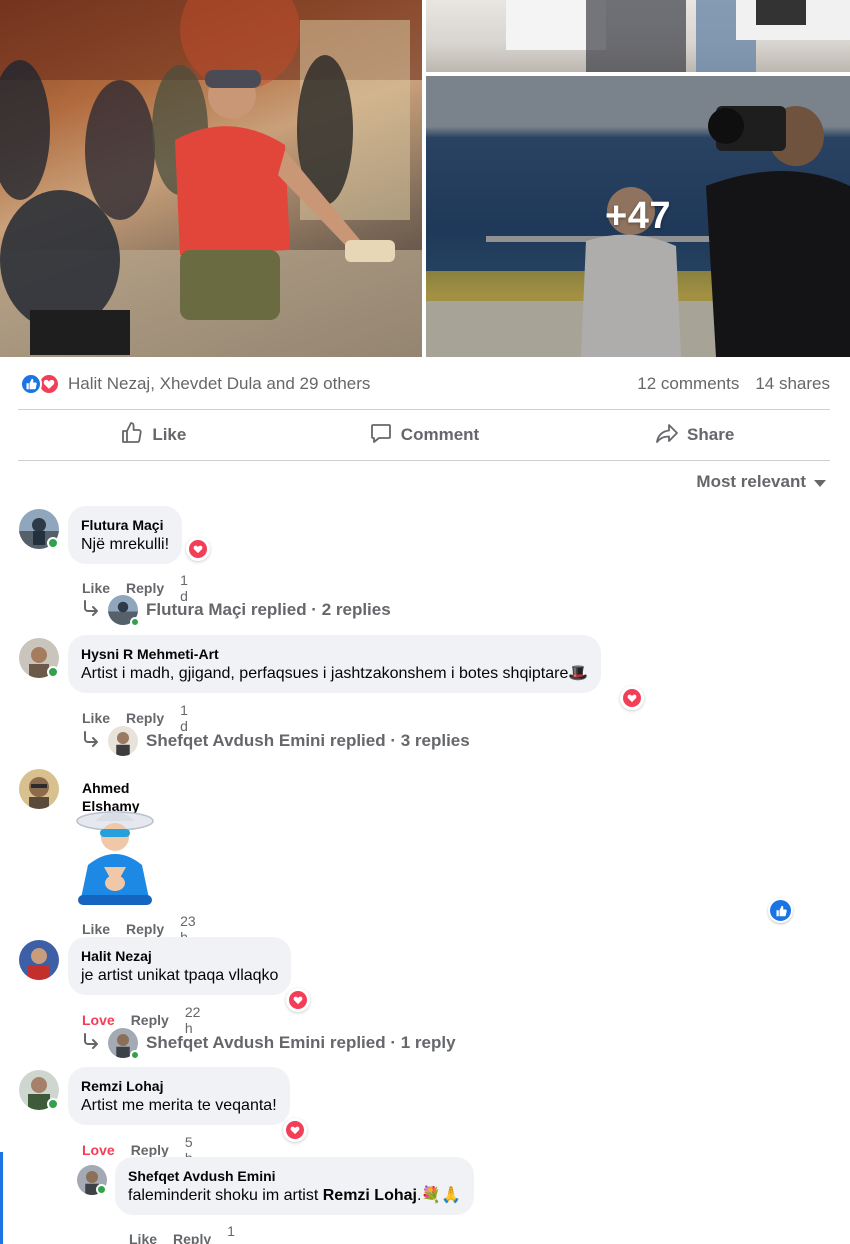 This screenshot has height=1244, width=850. Describe the element at coordinates (125, 535) in the screenshot. I see `comment-bubble: Flutura Maçi Një mrekulli!` at that location.